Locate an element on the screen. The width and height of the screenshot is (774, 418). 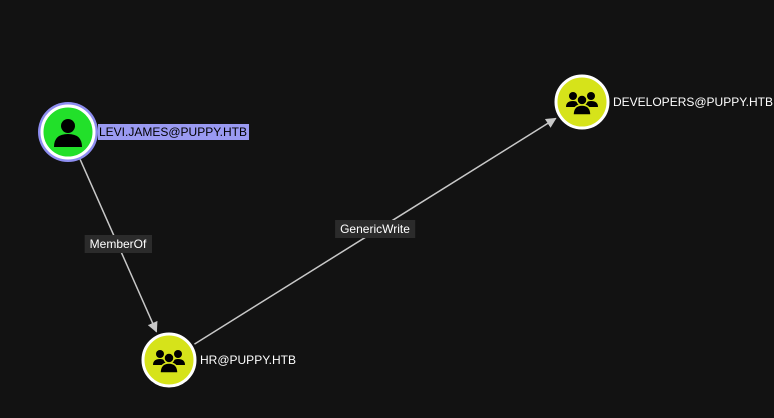
node-label: DEVELOPERS@PUPPY.HTB is located at coordinates (693, 102).